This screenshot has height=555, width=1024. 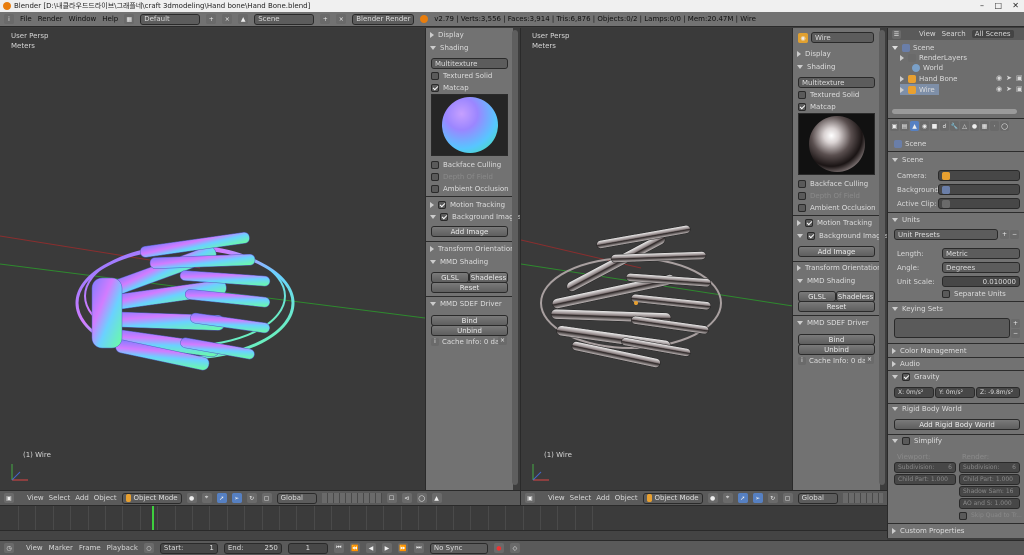 What do you see at coordinates (26, 19) in the screenshot?
I see `menu-file: File` at bounding box center [26, 19].